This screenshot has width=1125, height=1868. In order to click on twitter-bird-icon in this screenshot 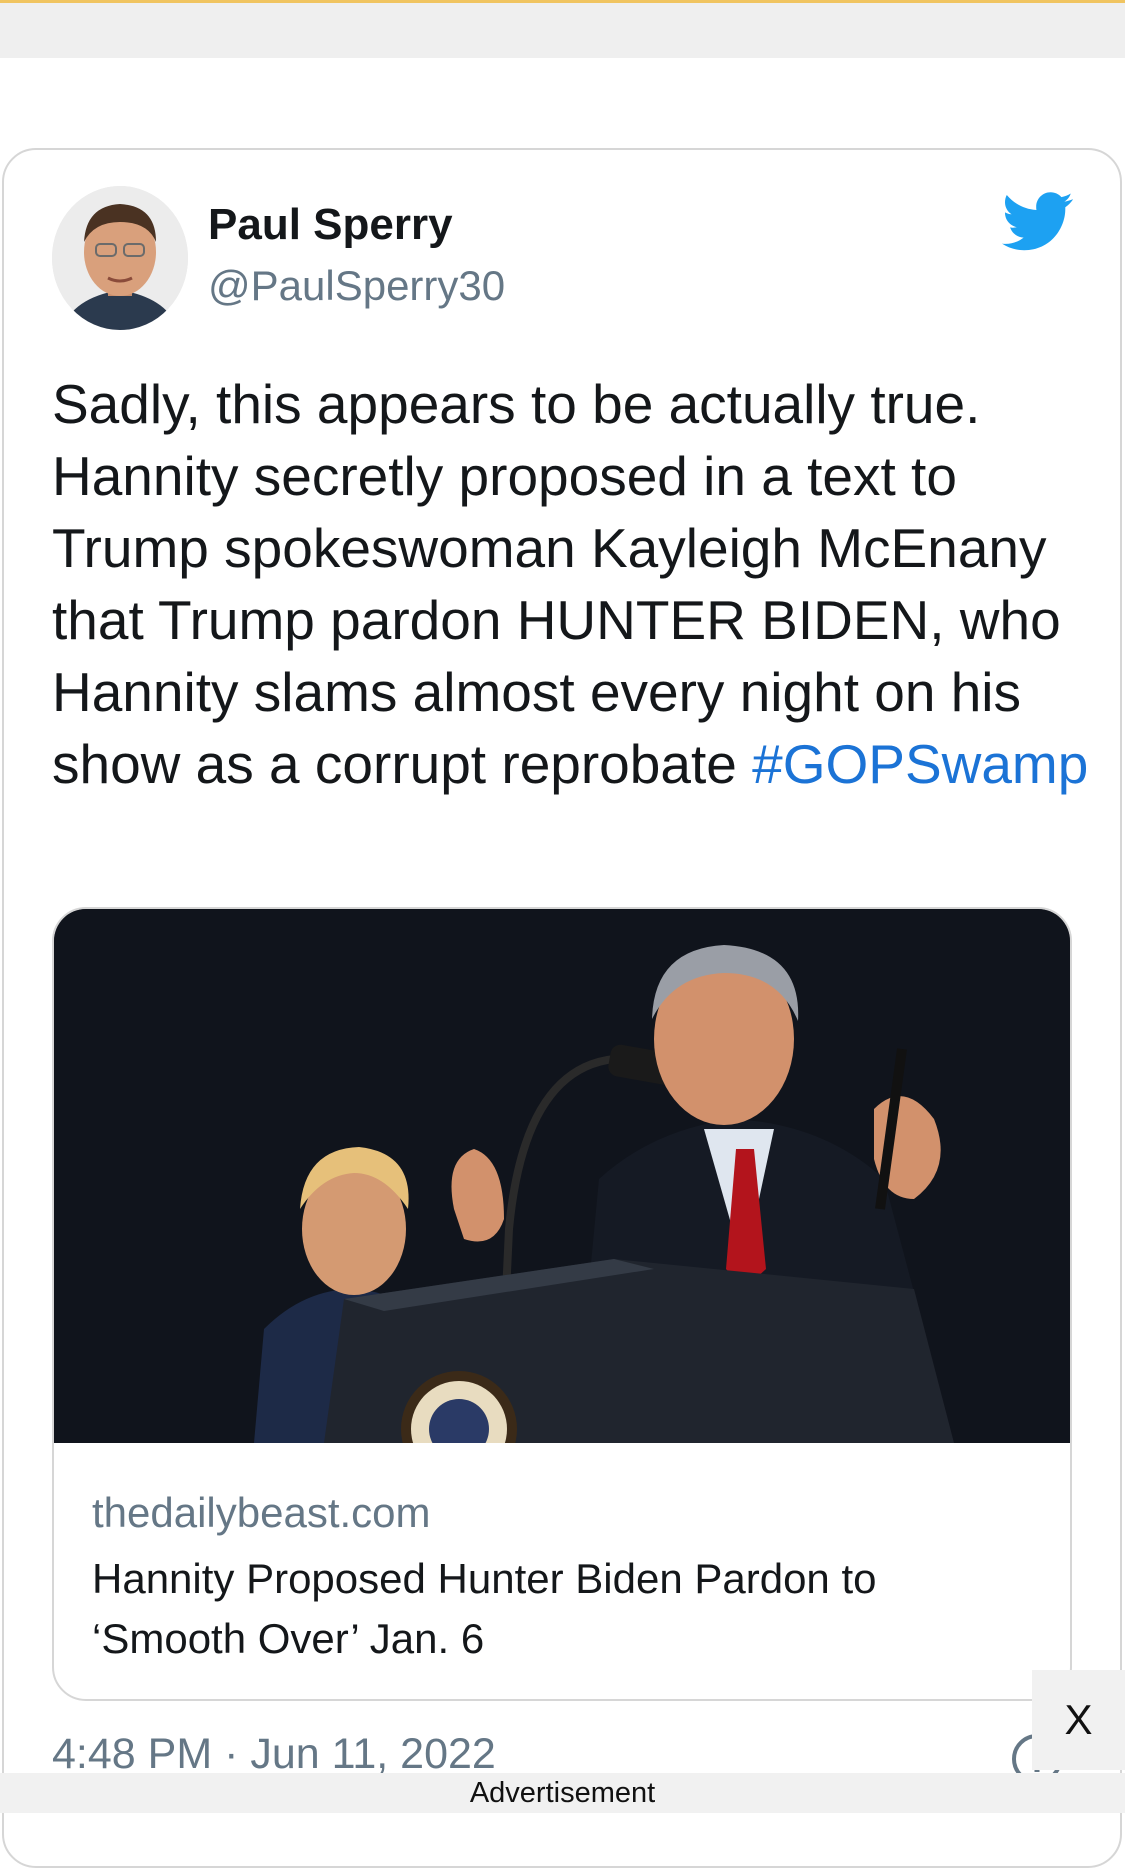, I will do `click(1038, 222)`.